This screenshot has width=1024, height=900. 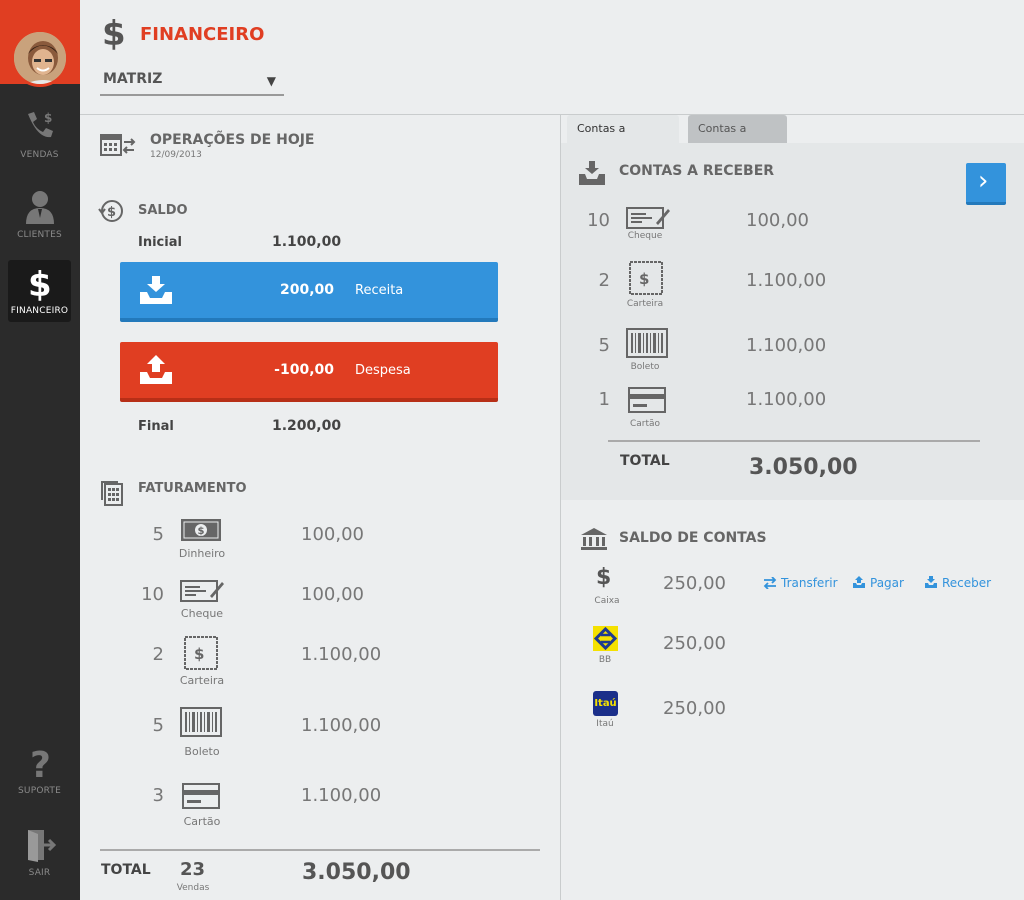 What do you see at coordinates (594, 539) in the screenshot?
I see `bank-icon` at bounding box center [594, 539].